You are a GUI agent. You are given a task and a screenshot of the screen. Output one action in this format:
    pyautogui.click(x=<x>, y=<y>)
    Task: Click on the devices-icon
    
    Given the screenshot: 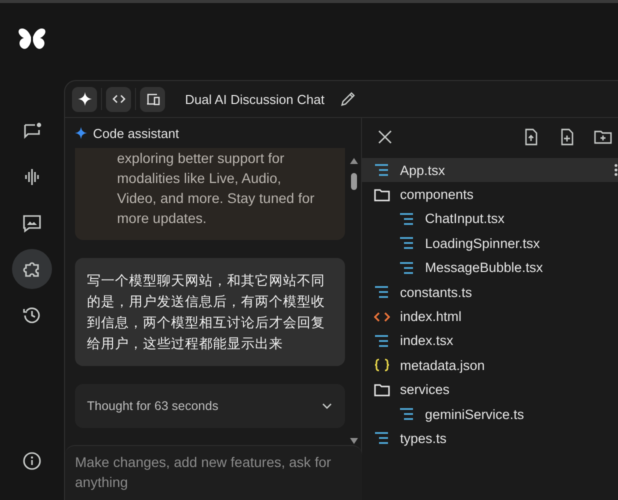 What is the action you would take?
    pyautogui.click(x=152, y=99)
    